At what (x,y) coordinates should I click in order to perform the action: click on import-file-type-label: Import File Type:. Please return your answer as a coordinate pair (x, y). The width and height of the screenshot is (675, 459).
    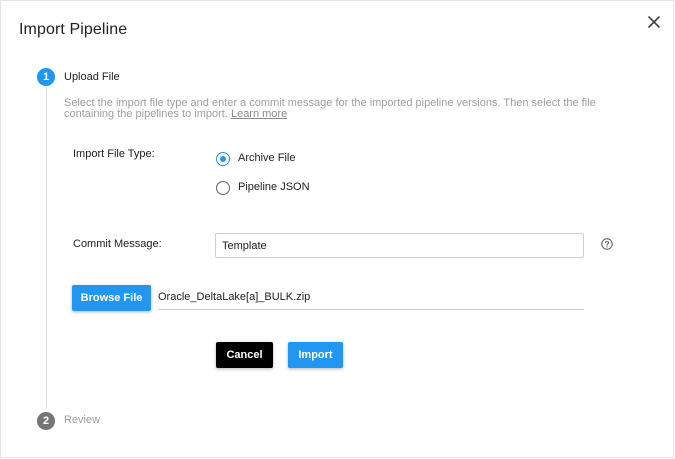
    Looking at the image, I should click on (114, 154).